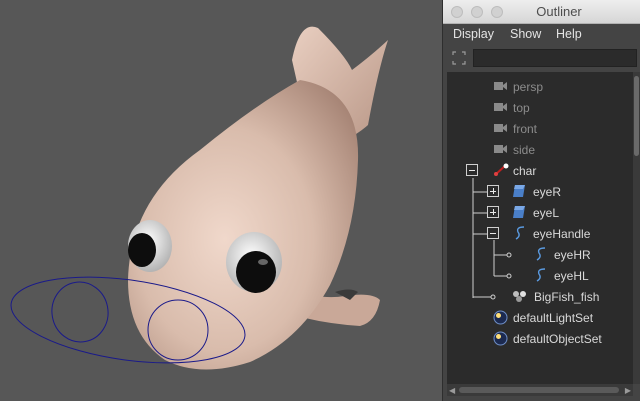  I want to click on menu-show: Show, so click(525, 34).